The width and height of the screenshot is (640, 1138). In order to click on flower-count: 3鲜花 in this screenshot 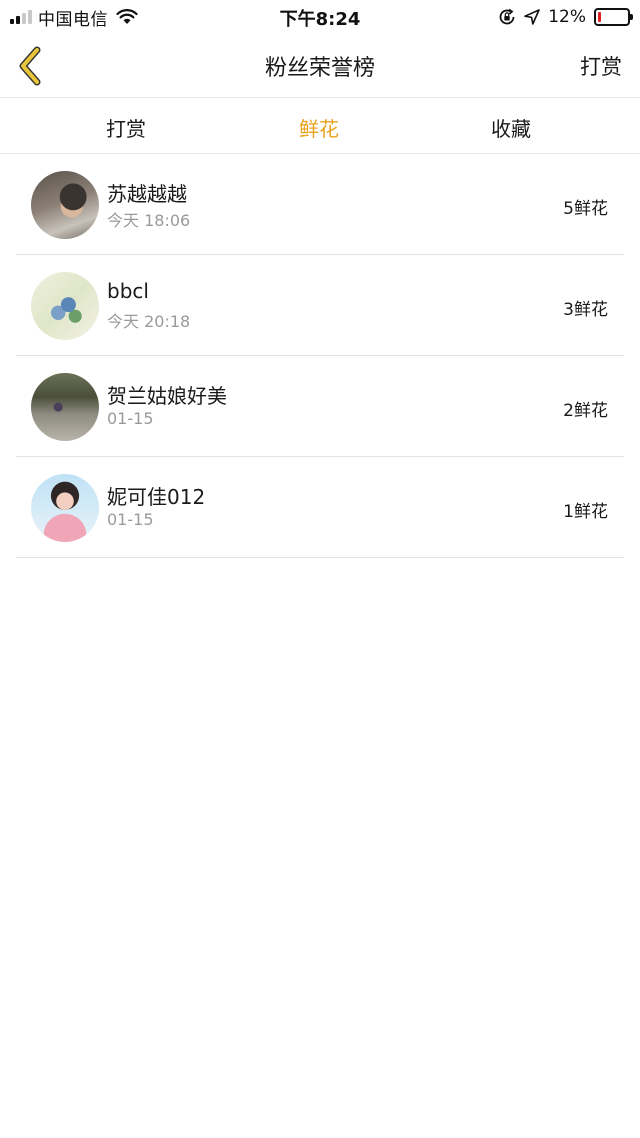, I will do `click(585, 310)`.